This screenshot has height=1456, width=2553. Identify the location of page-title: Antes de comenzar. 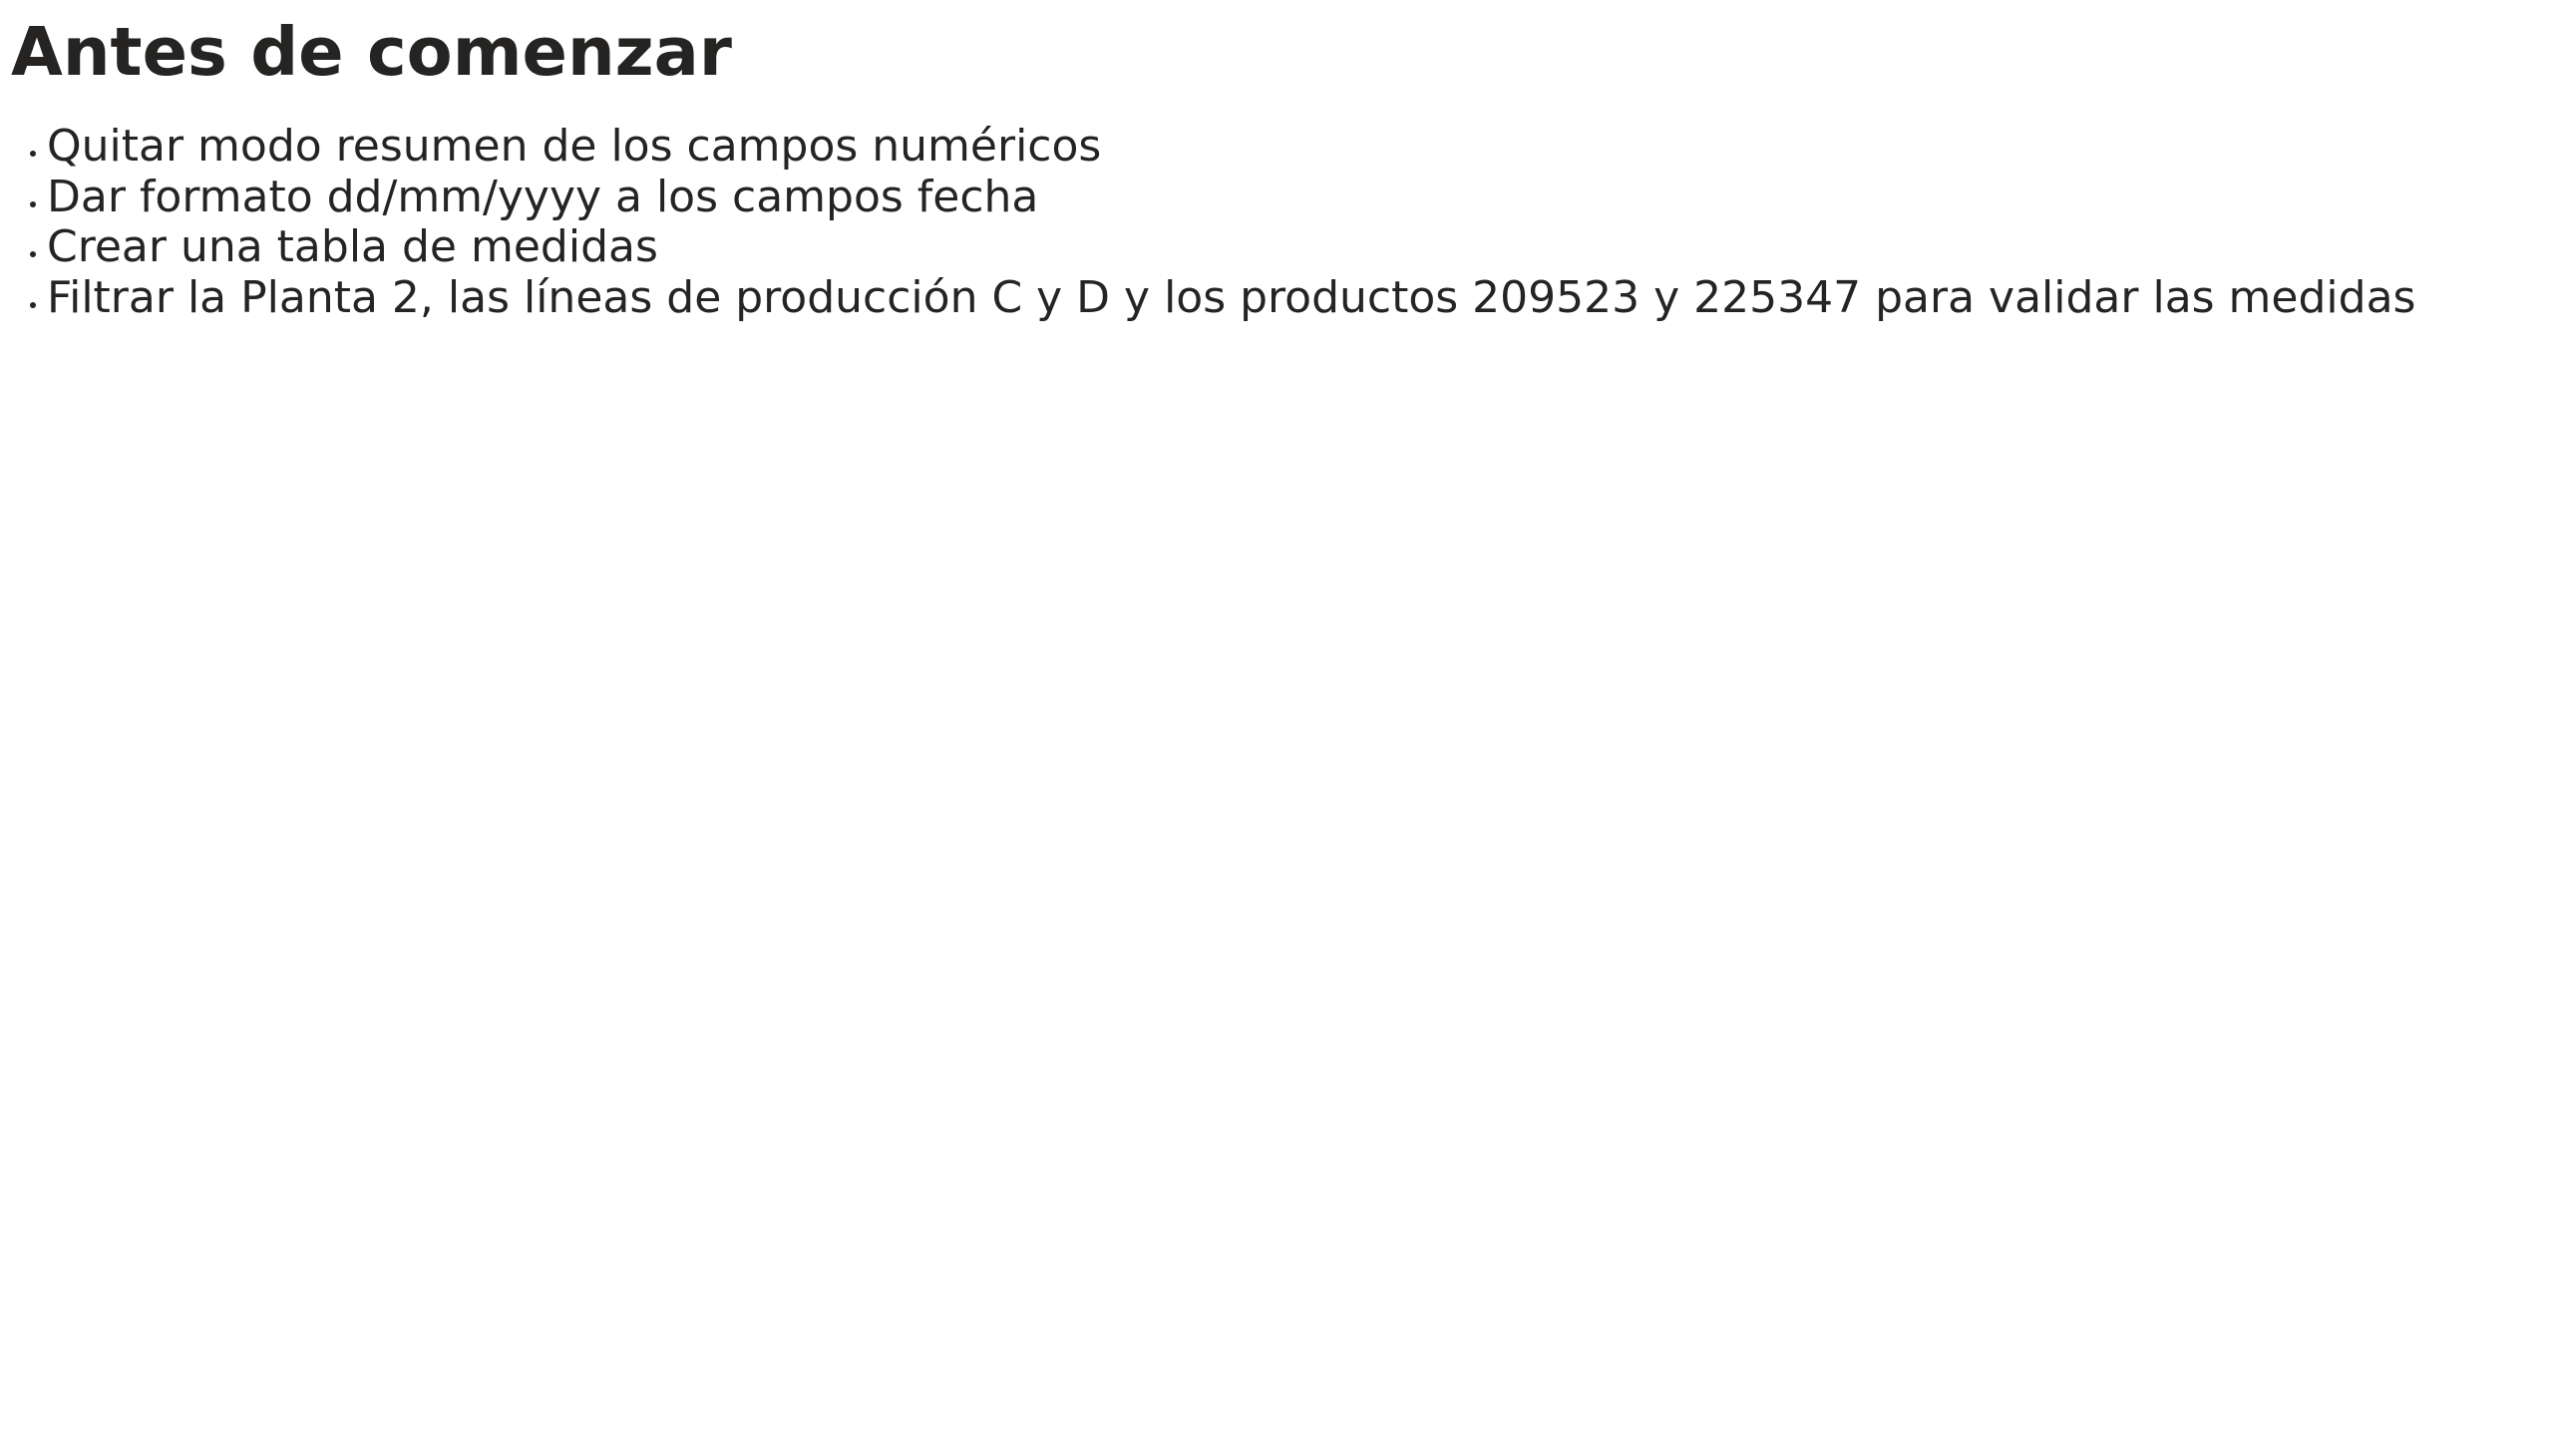
(372, 52).